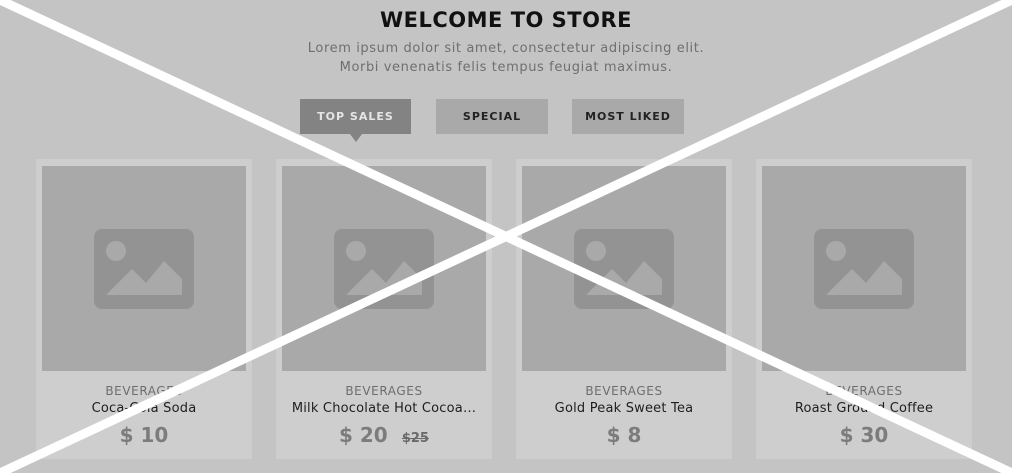  I want to click on product-card: BEVERAGES Roast Ground Coffee $ 30, so click(864, 309).